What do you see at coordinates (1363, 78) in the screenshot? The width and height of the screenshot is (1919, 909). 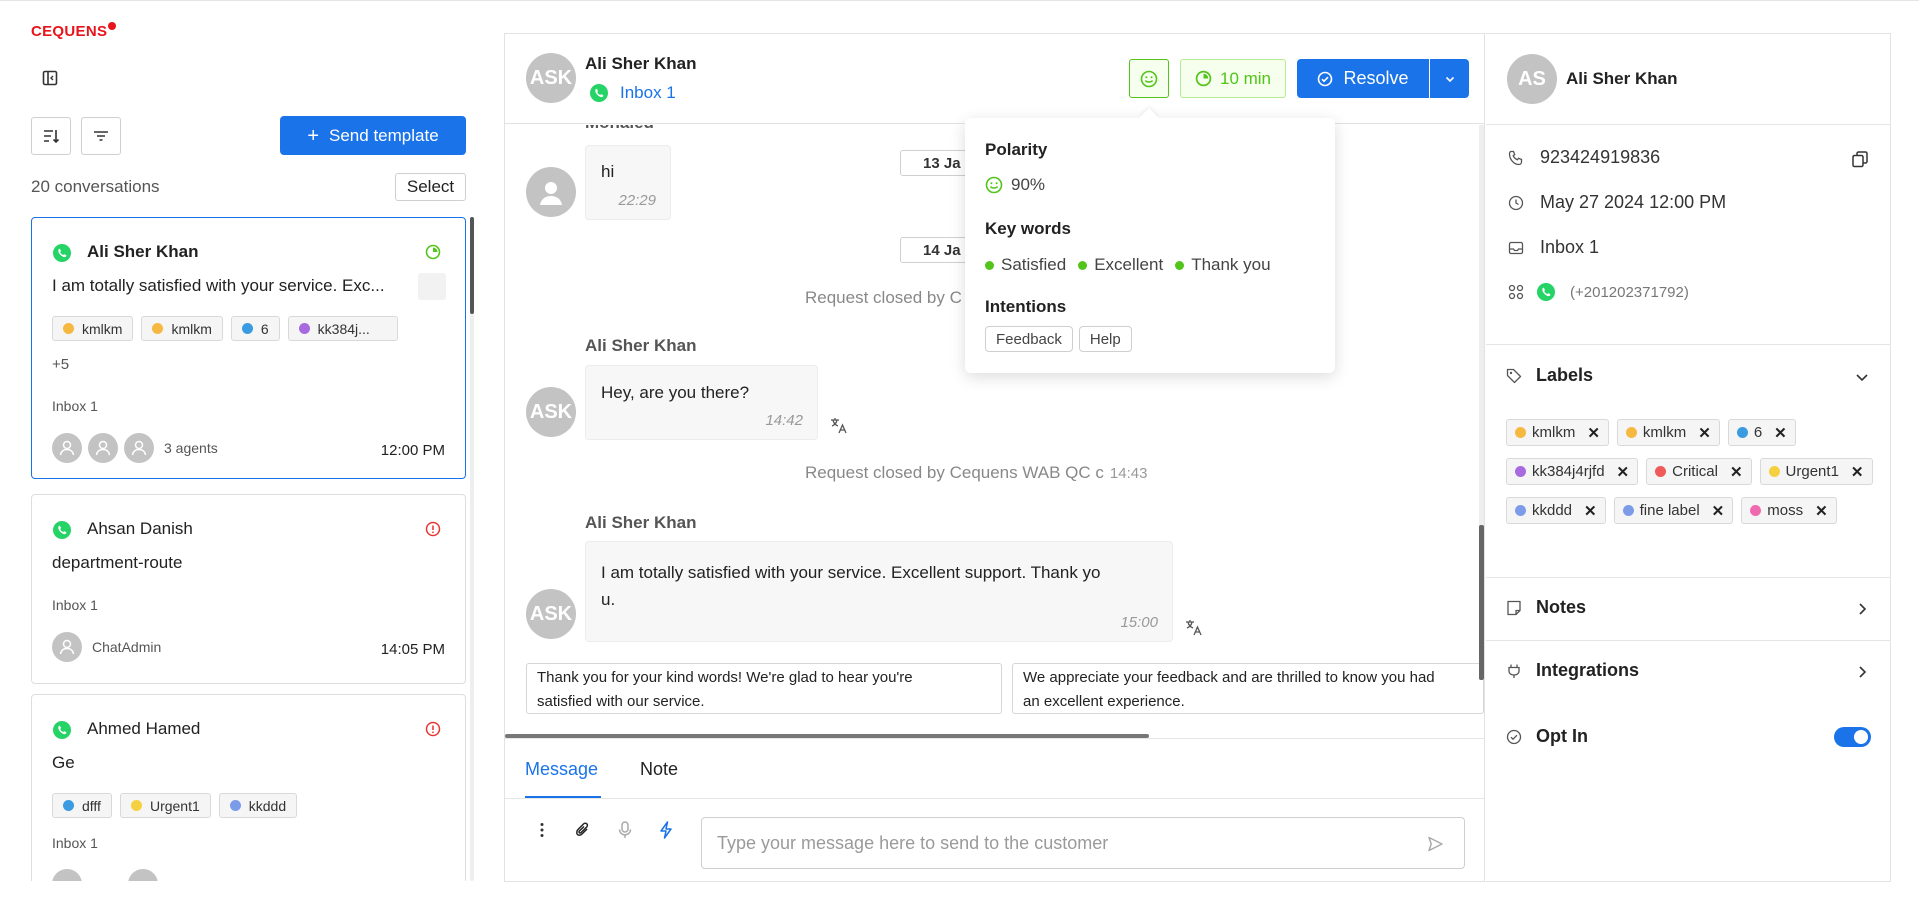 I see `resolve-button: Resolve` at bounding box center [1363, 78].